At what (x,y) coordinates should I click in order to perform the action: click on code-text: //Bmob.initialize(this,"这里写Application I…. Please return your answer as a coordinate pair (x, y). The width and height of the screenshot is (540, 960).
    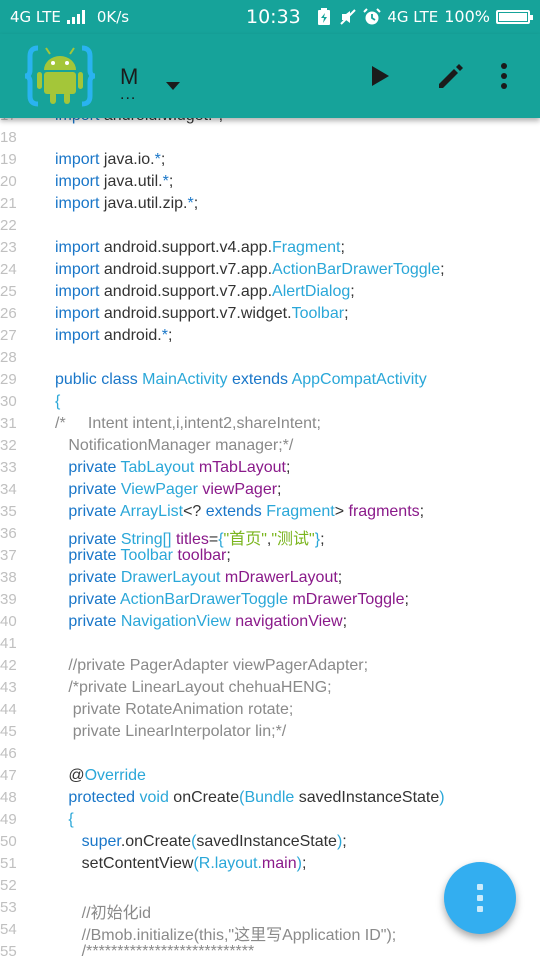
    Looking at the image, I should click on (226, 933).